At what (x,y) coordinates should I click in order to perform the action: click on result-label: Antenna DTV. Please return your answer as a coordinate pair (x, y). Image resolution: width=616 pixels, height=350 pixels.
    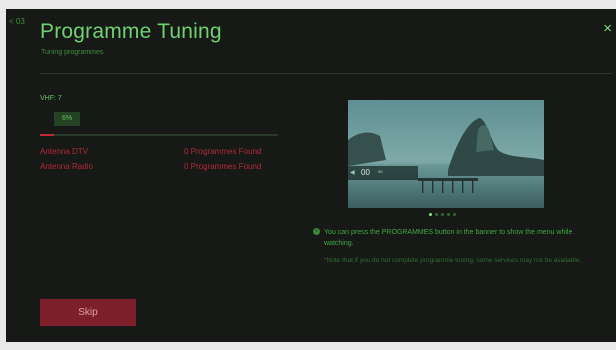
    Looking at the image, I should click on (64, 151).